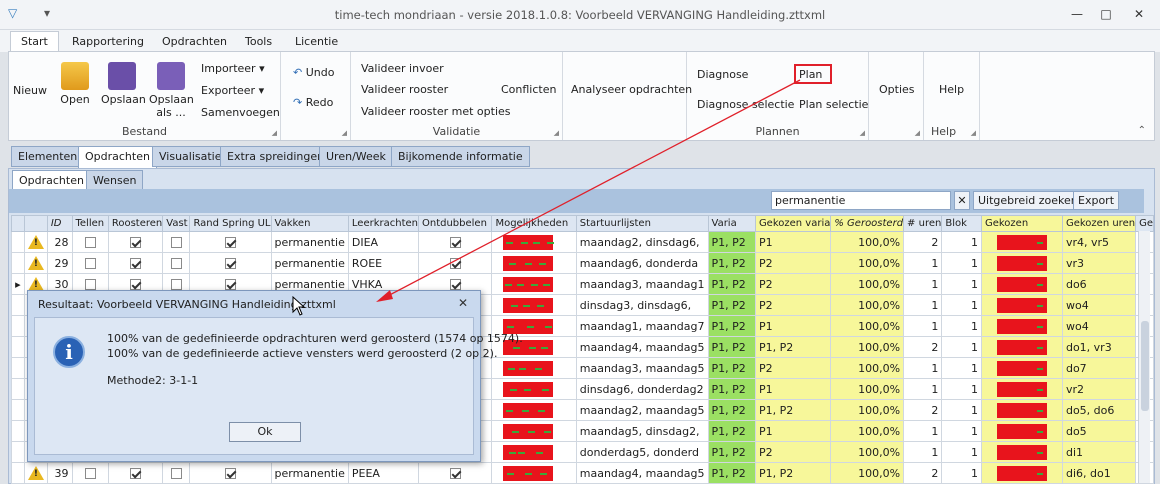 Image resolution: width=1160 pixels, height=484 pixels. What do you see at coordinates (383, 263) in the screenshot?
I see `cell-leerkrachten: ROEE` at bounding box center [383, 263].